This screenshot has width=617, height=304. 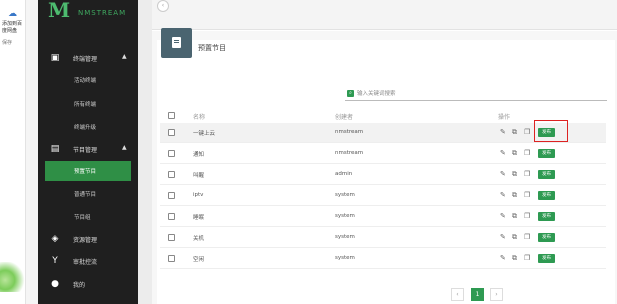 I want to click on flow-icon: Y, so click(x=55, y=261).